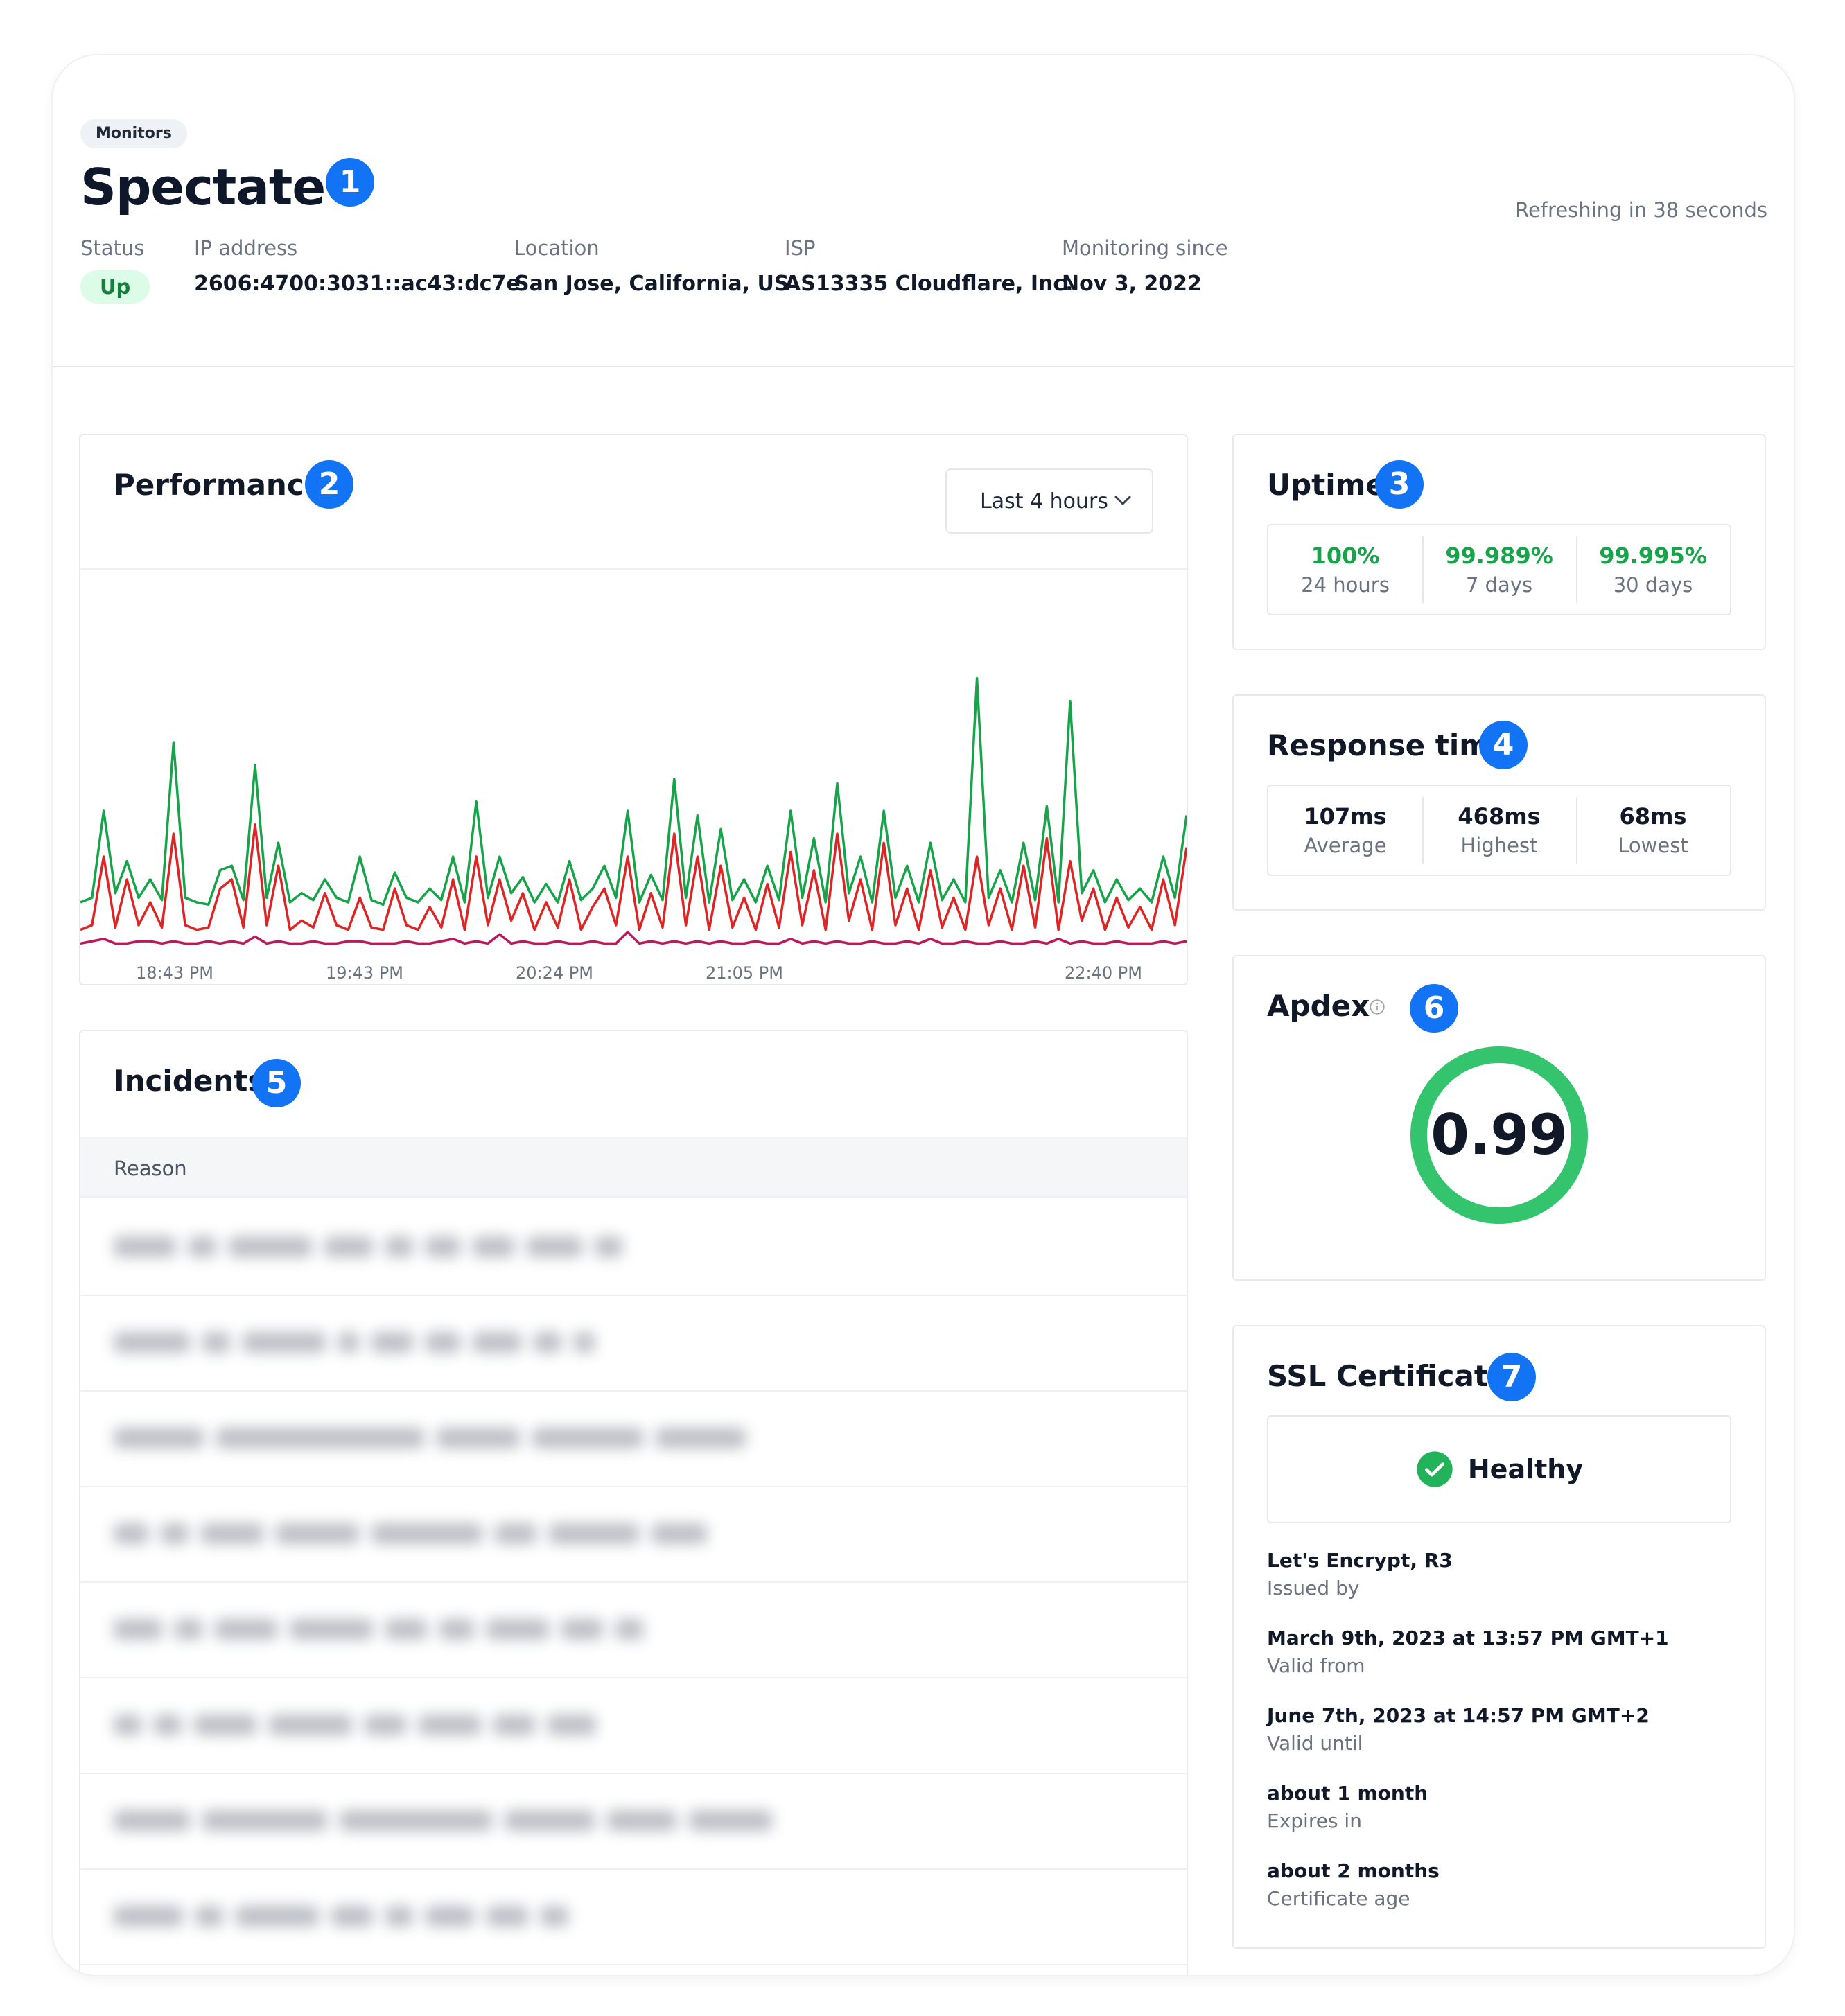  Describe the element at coordinates (1503, 745) in the screenshot. I see `callout-badge-4: 4` at that location.